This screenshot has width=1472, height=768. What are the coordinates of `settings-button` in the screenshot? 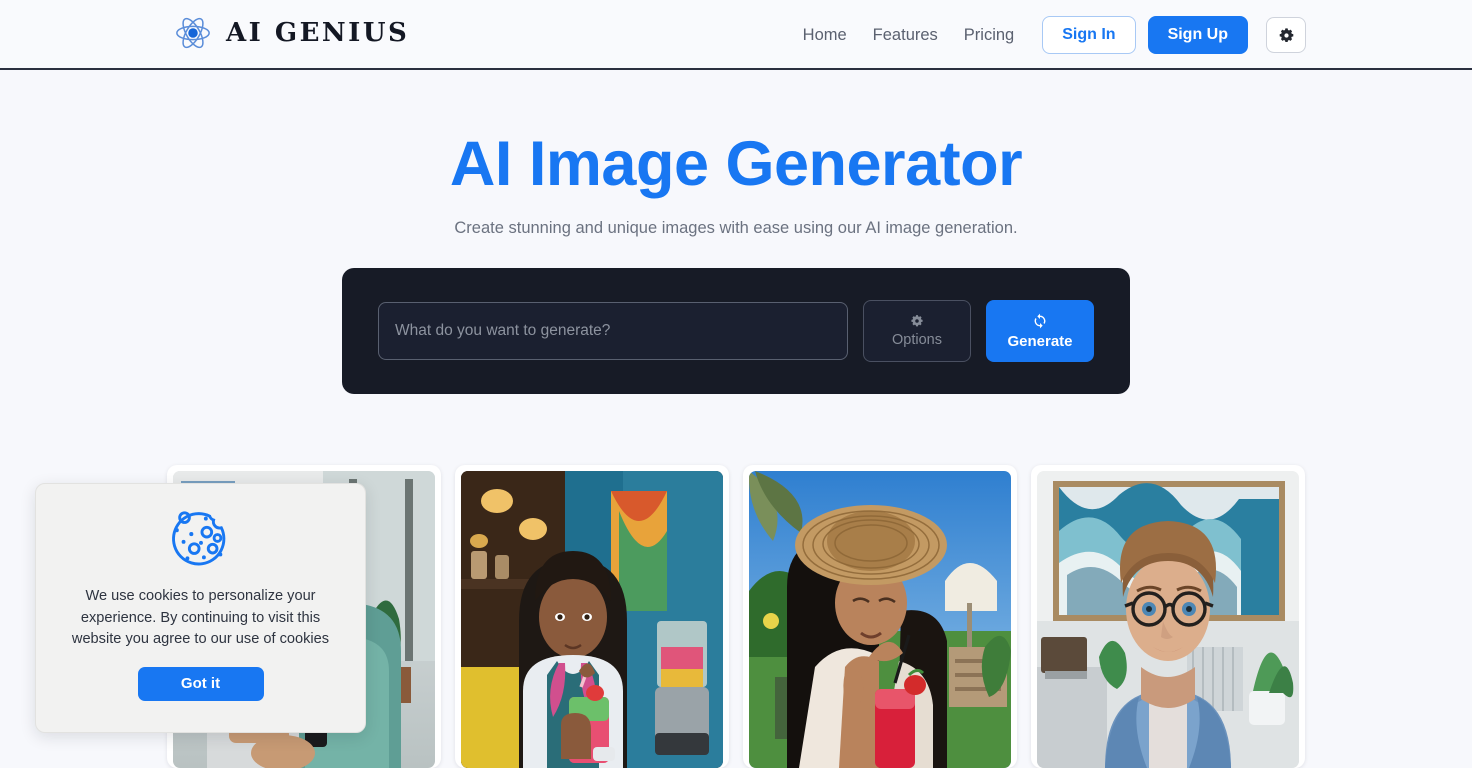 It's located at (1286, 35).